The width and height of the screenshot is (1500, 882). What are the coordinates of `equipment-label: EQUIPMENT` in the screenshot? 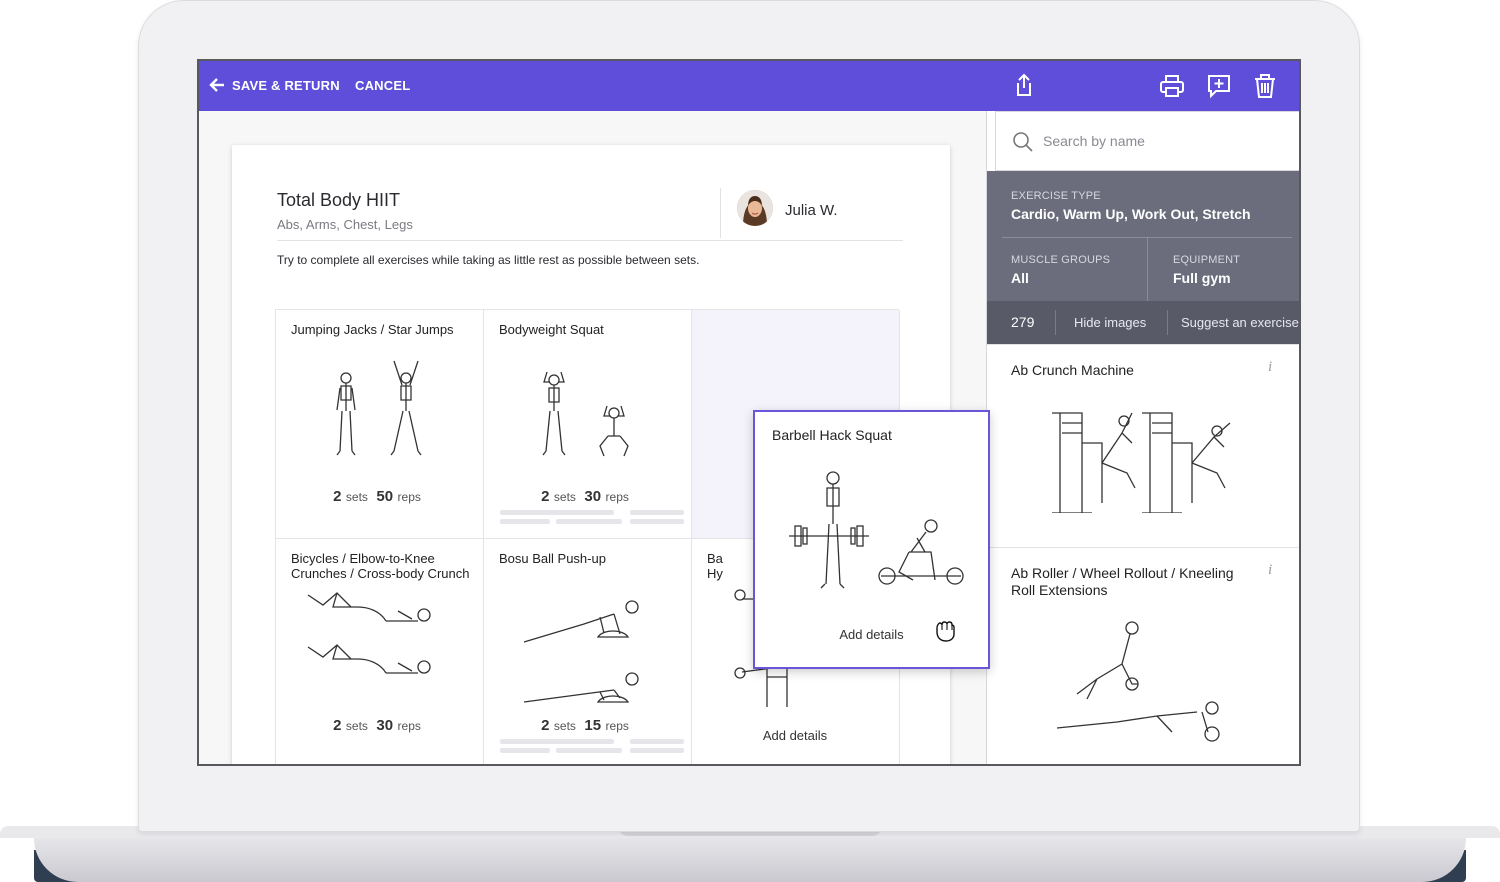 It's located at (1207, 260).